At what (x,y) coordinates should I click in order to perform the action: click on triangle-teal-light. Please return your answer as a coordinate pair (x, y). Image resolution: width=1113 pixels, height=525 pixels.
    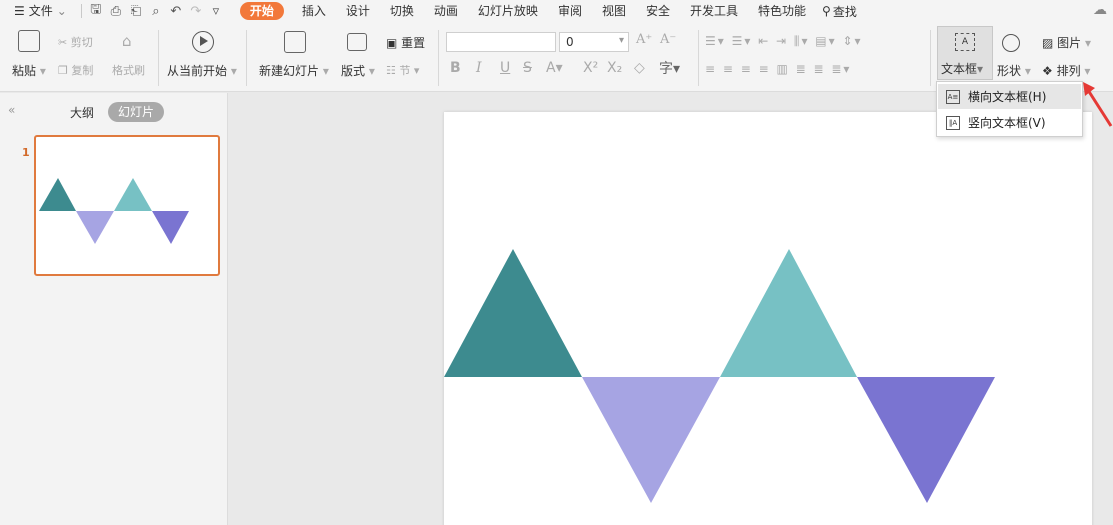
    Looking at the image, I should click on (788, 313).